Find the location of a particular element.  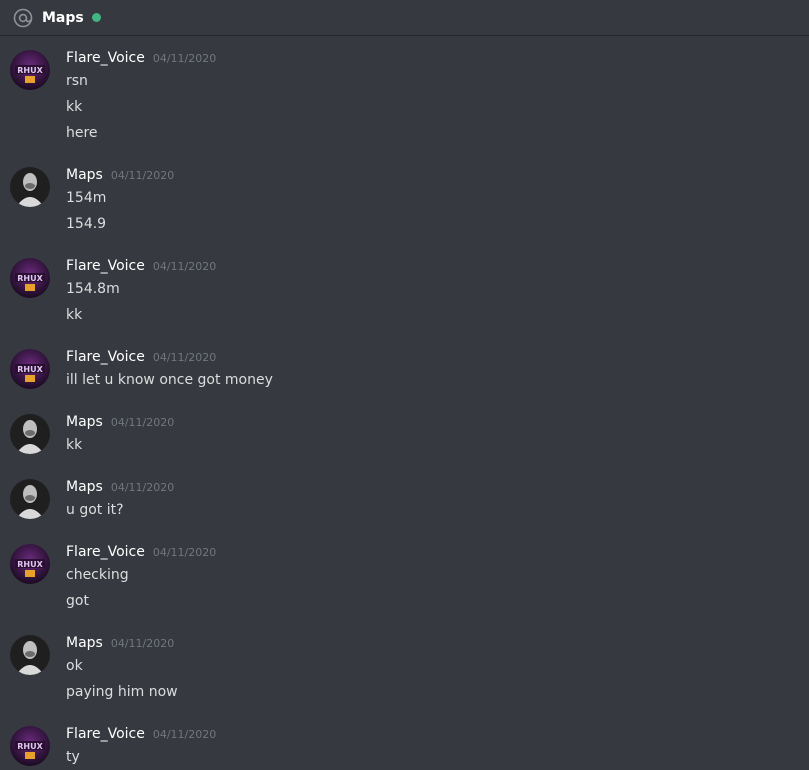

message-text: paying him now is located at coordinates (122, 692).